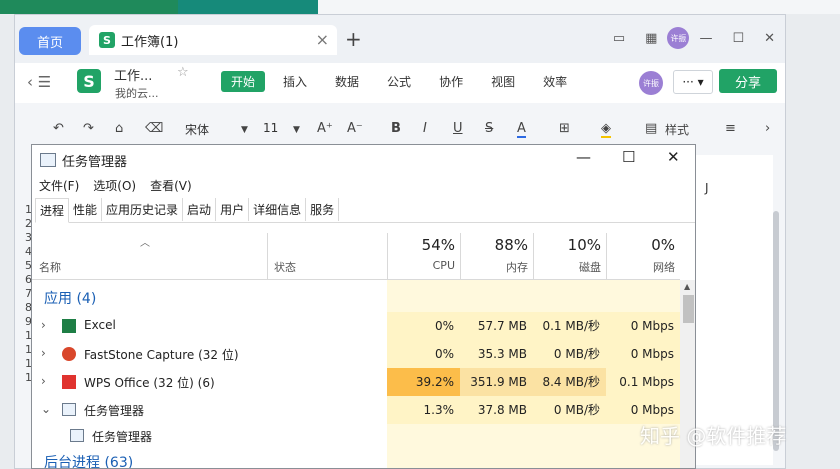 Image resolution: width=840 pixels, height=469 pixels. Describe the element at coordinates (730, 128) in the screenshot. I see `align-icon: ≡` at that location.